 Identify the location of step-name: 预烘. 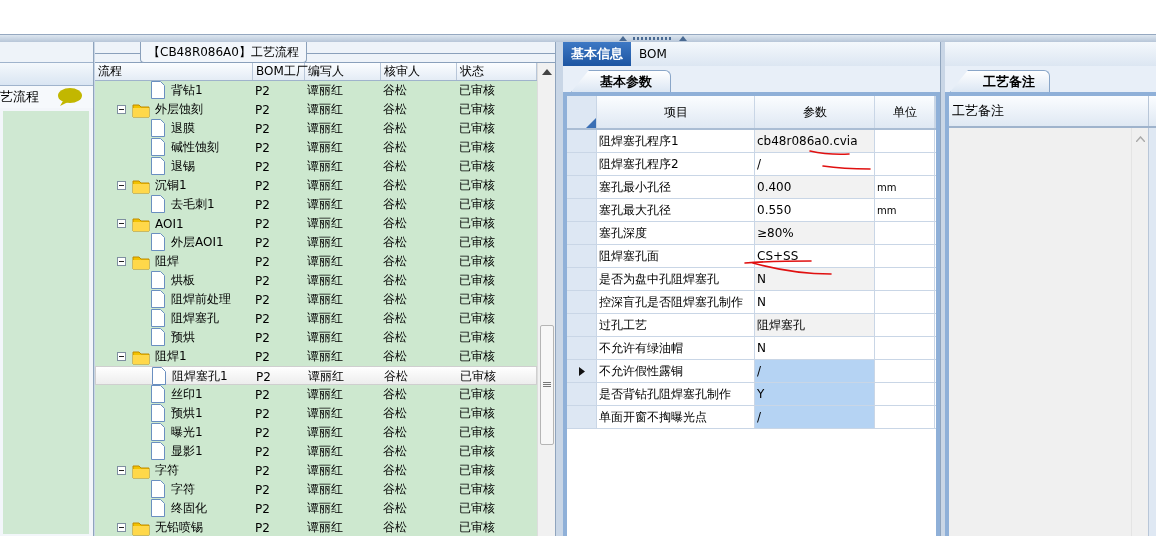
(182, 337).